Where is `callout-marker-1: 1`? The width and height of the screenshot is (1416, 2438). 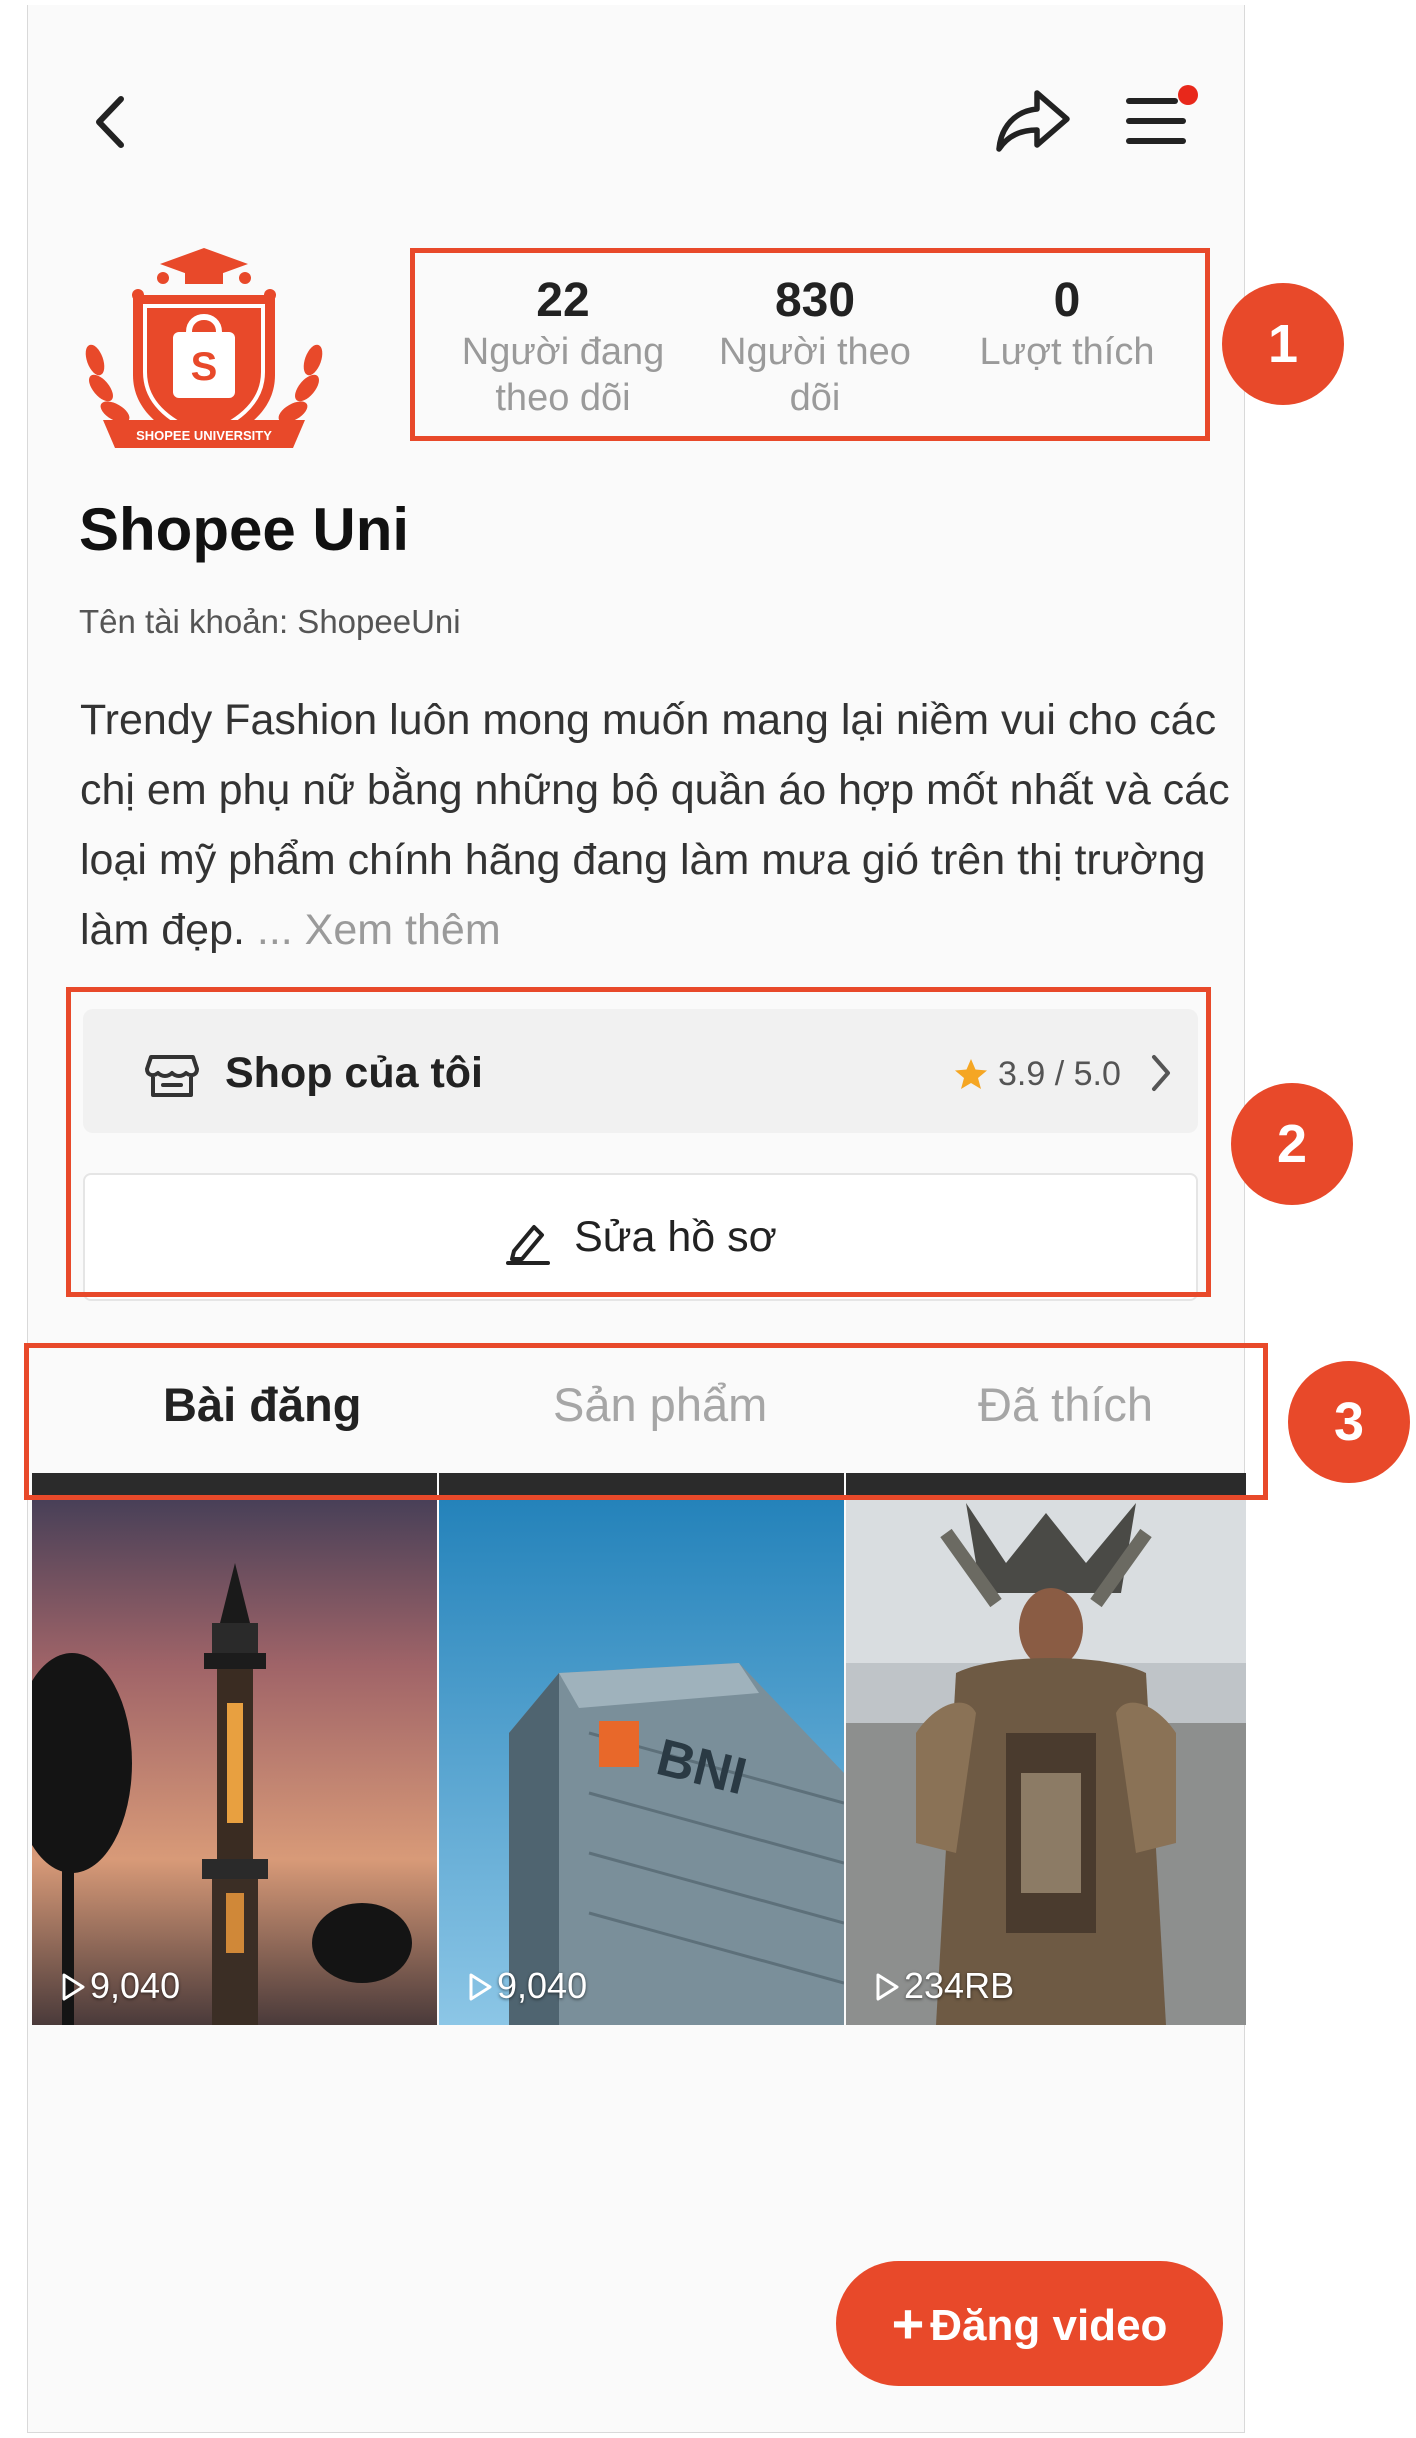
callout-marker-1: 1 is located at coordinates (1283, 344).